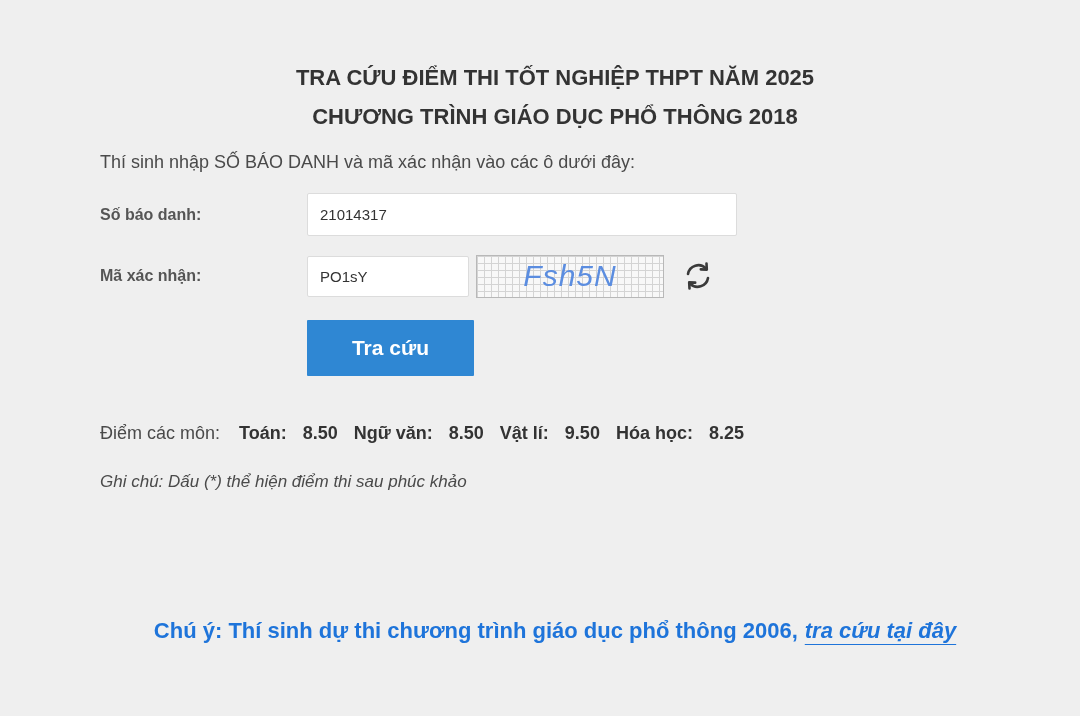 The width and height of the screenshot is (1080, 716). I want to click on instruction-text: Thí sinh nhập SỐ BÁO DANH và mã xác nhận vào các ô dưới đây:, so click(368, 162).